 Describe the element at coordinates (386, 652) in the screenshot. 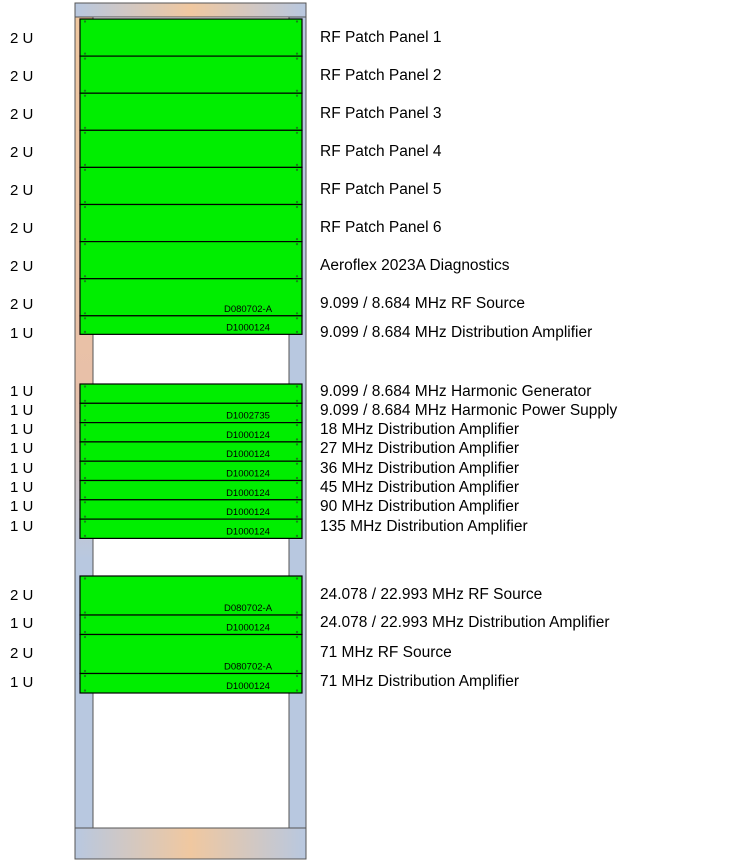

I see `unit-description: 71 MHz RF Source` at that location.